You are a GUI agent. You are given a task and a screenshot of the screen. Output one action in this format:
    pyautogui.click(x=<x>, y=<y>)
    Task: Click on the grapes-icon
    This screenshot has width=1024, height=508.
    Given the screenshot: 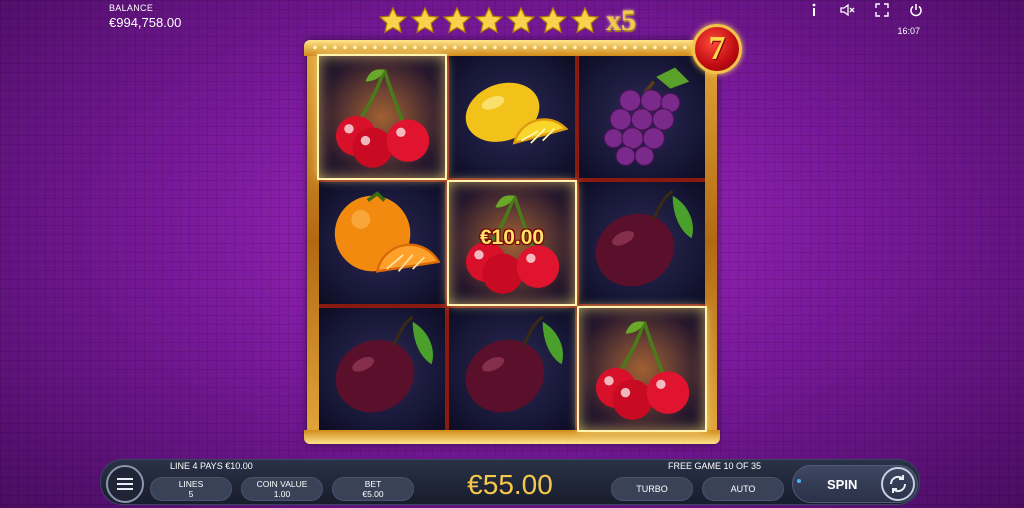 What is the action you would take?
    pyautogui.click(x=646, y=116)
    